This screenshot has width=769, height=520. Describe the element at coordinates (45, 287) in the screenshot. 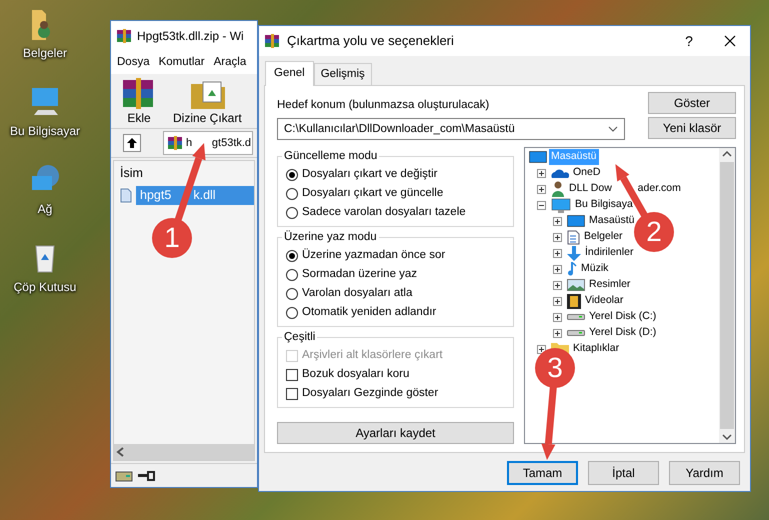

I see `desktop-icon-label: Çöp Kutusu` at that location.